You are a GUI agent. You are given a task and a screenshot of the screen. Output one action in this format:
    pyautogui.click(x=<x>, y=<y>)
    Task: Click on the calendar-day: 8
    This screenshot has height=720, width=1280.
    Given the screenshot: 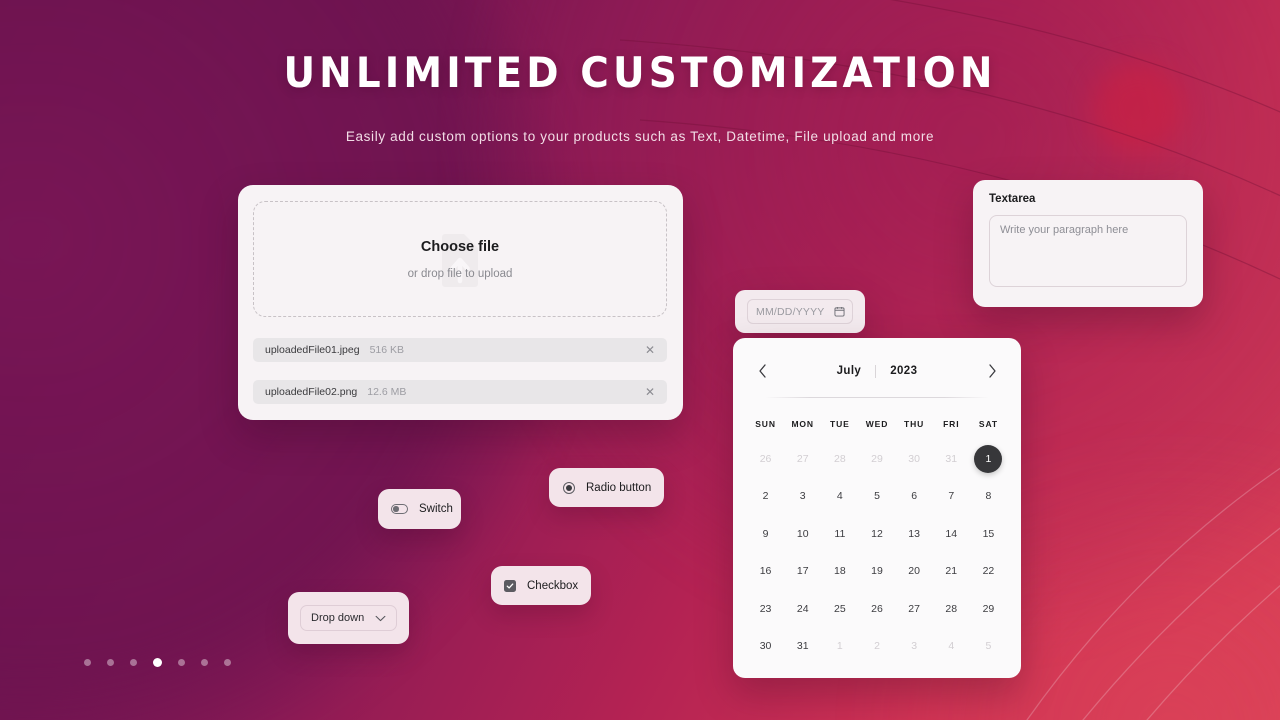 What is the action you would take?
    pyautogui.click(x=988, y=497)
    